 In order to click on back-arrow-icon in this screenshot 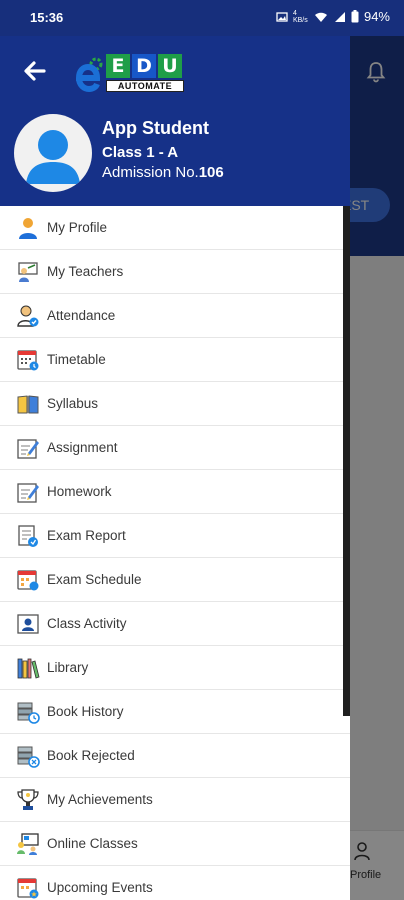, I will do `click(35, 71)`.